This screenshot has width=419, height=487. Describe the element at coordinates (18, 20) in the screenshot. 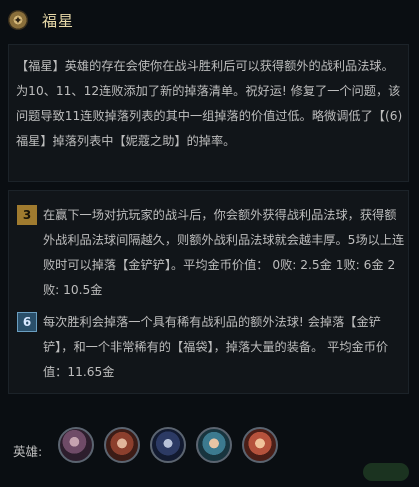

I see `trait-emblem-icon: ✦` at that location.